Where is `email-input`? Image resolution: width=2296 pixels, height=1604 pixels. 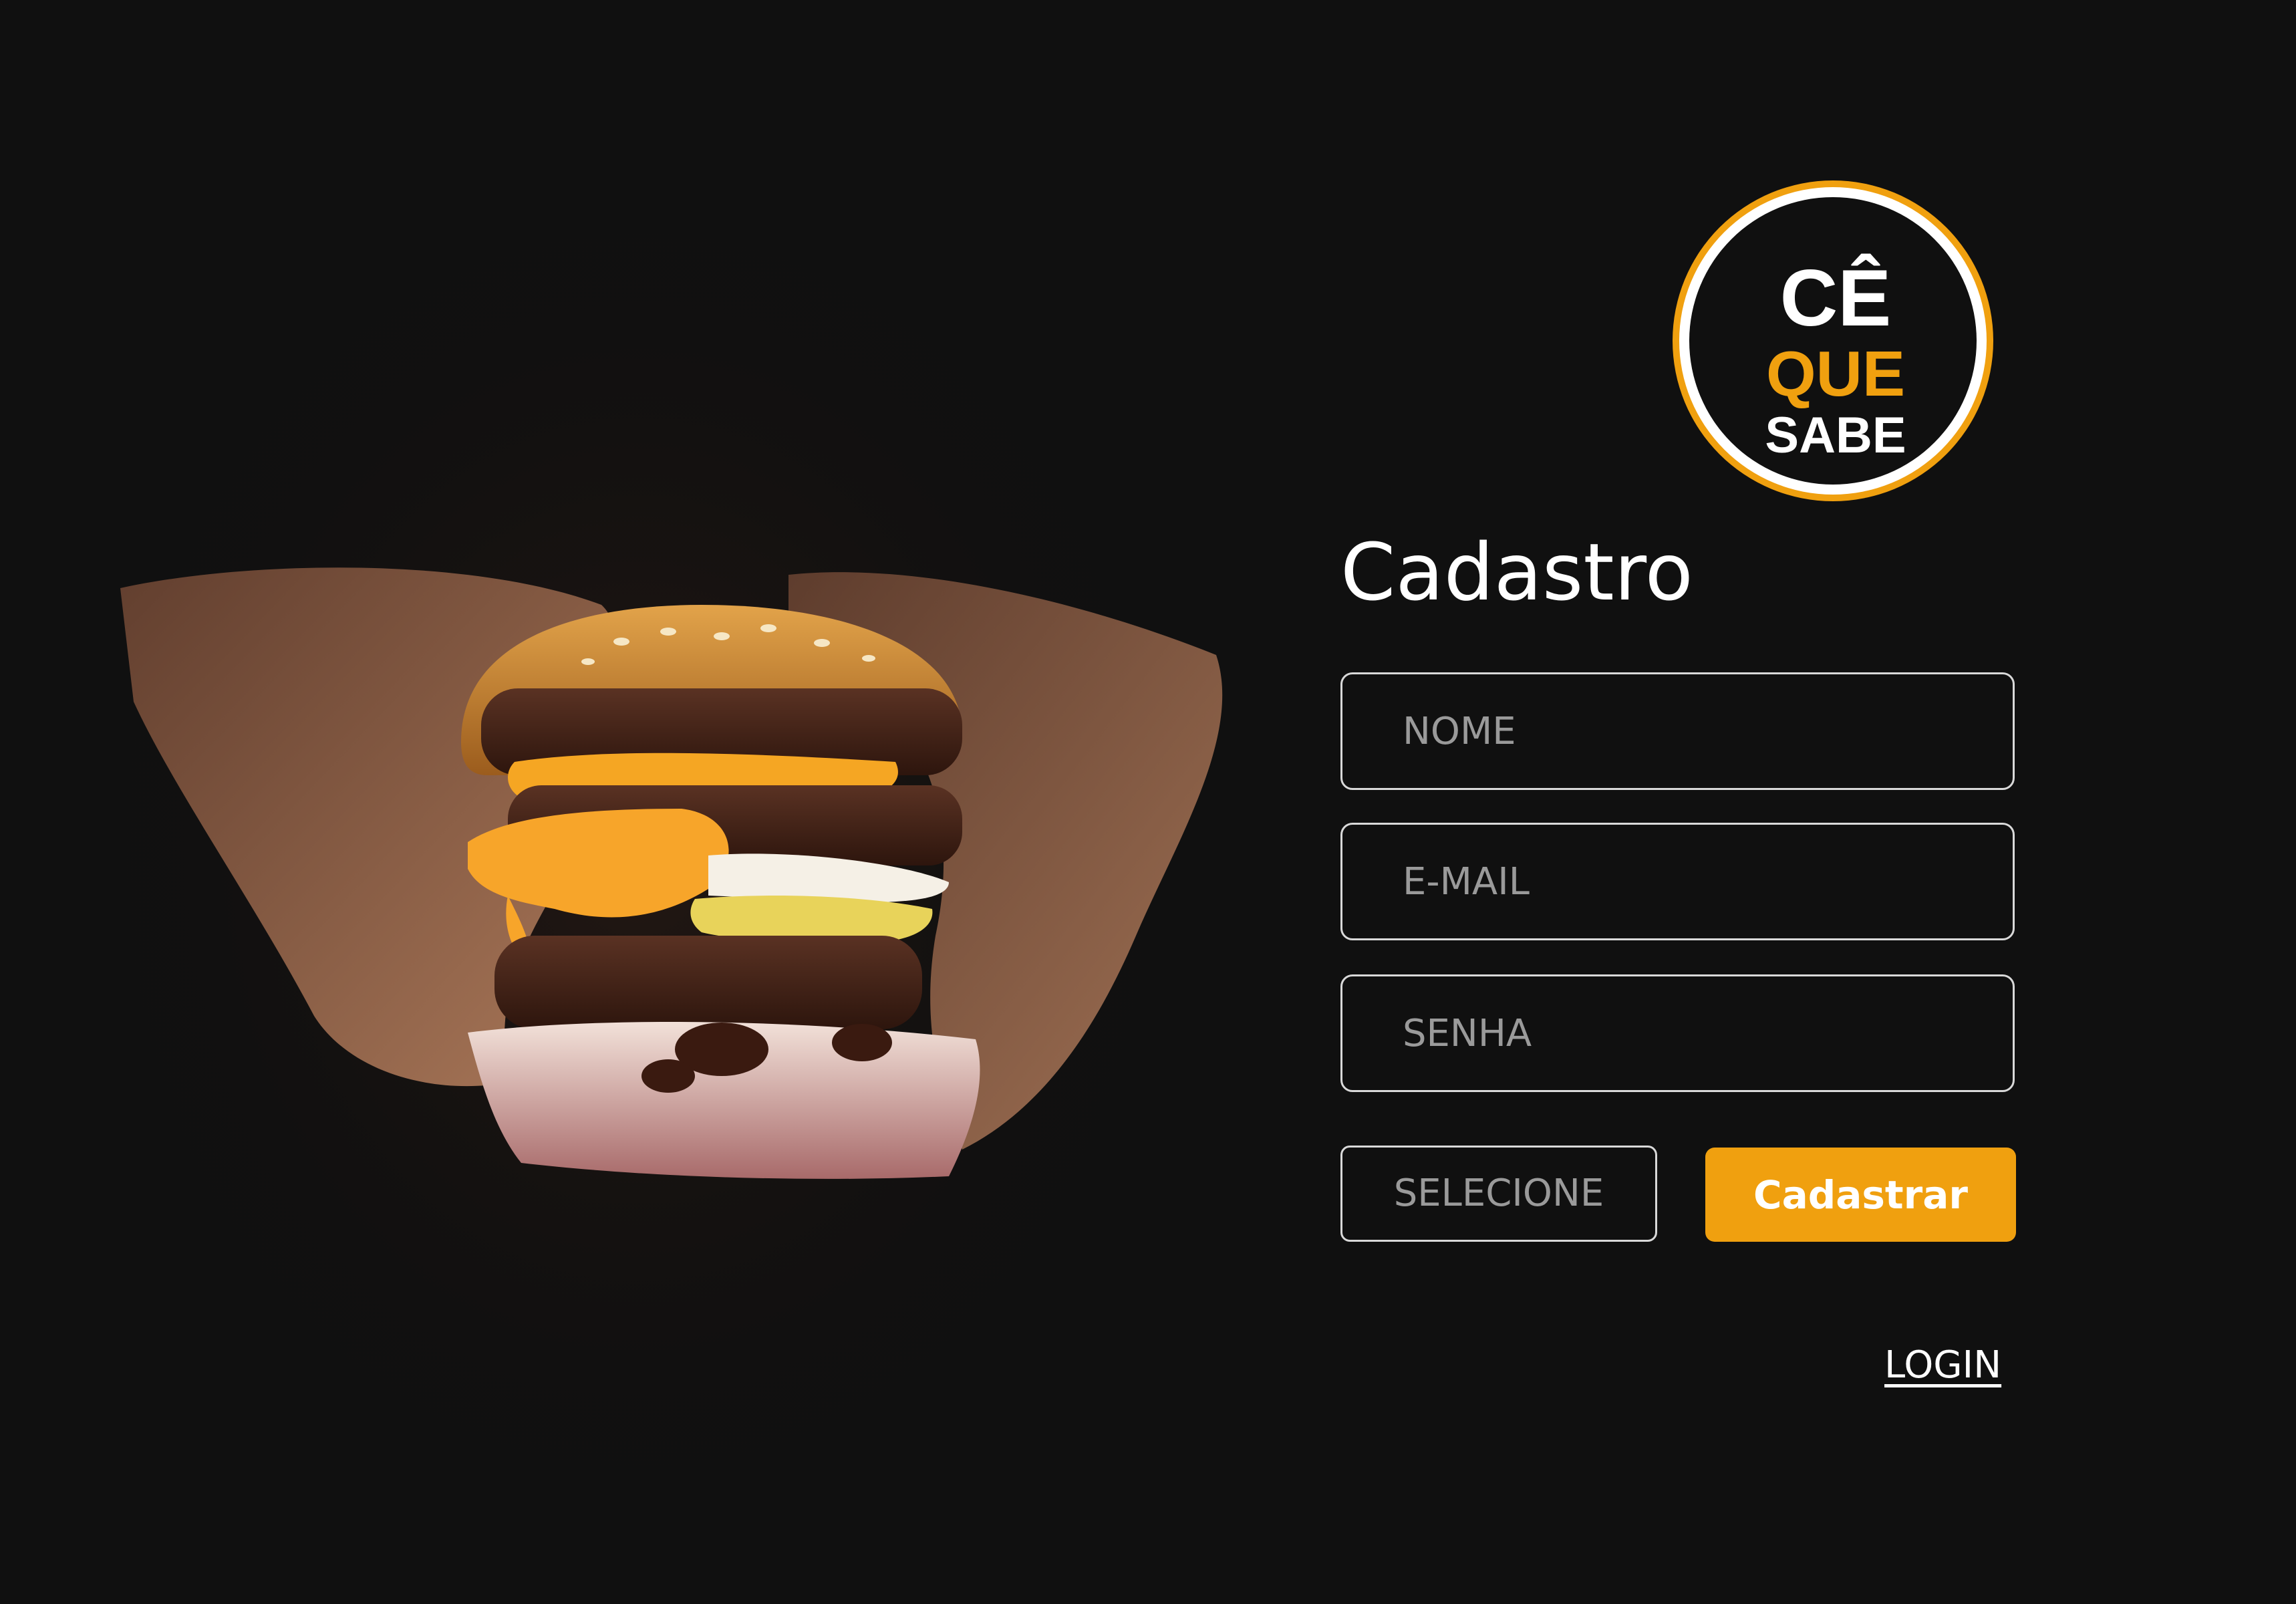
email-input is located at coordinates (1678, 881).